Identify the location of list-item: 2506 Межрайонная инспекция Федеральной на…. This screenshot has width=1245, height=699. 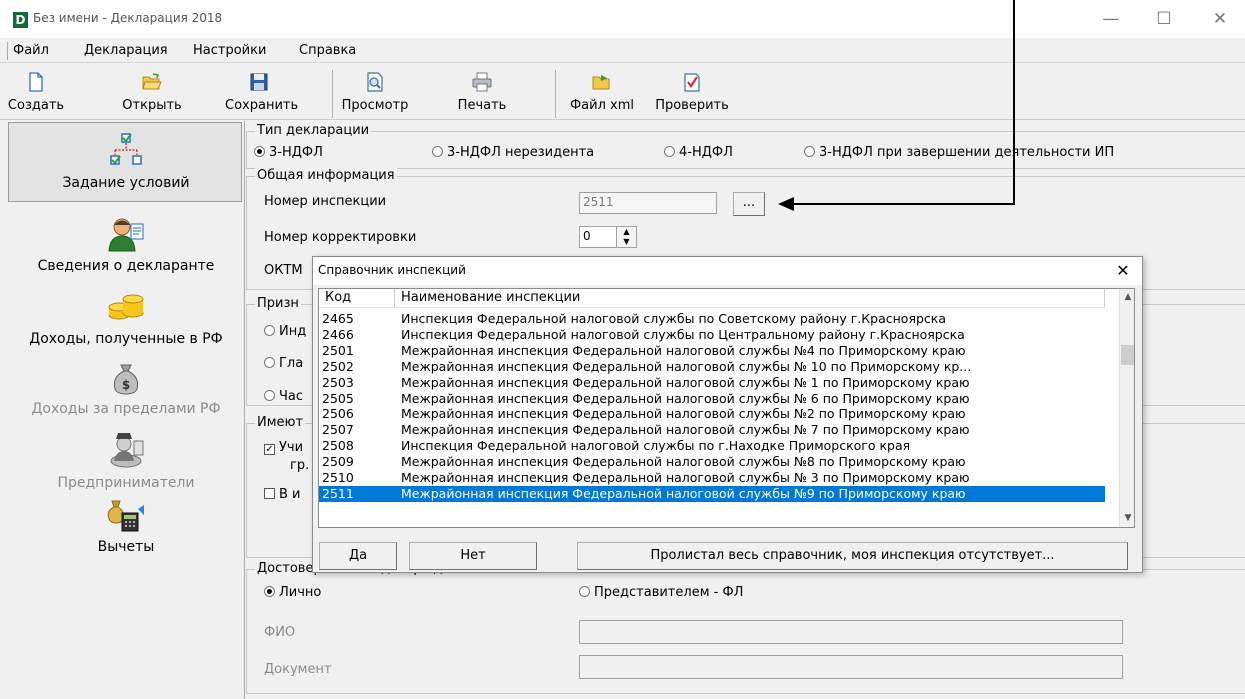
(712, 414).